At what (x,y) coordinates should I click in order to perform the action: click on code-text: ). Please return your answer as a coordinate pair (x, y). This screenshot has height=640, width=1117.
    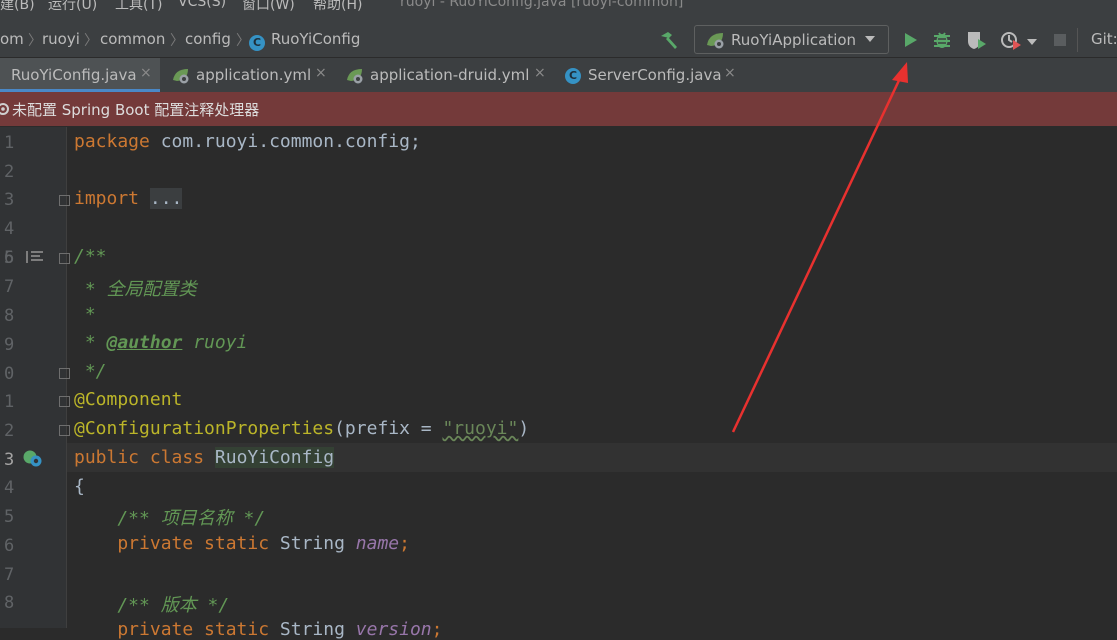
    Looking at the image, I should click on (524, 428).